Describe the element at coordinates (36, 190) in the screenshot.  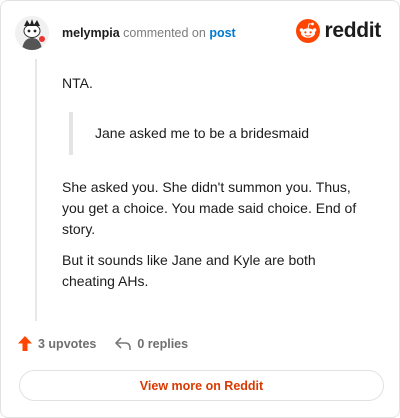
I see `thread-line` at that location.